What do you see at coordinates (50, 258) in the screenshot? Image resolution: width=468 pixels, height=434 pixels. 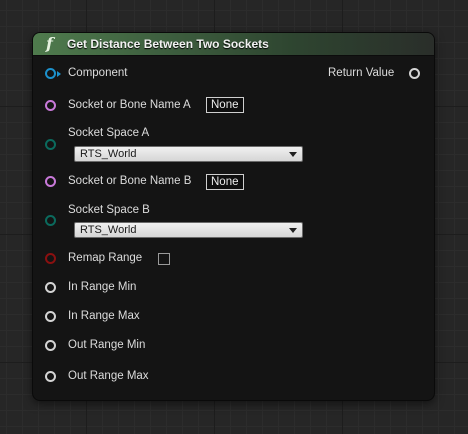 I see `remap-range-pin` at bounding box center [50, 258].